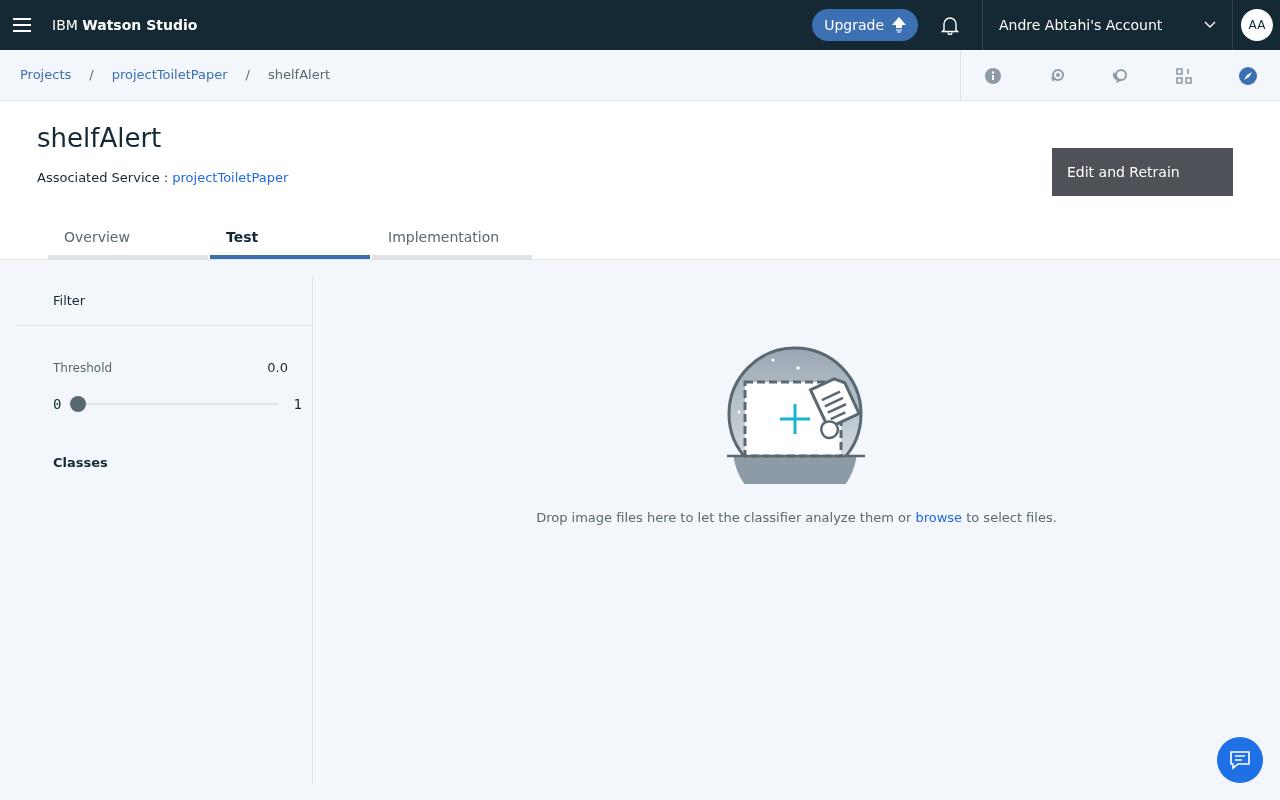 The image size is (1280, 800). Describe the element at coordinates (83, 368) in the screenshot. I see `threshold-label: Threshold` at that location.